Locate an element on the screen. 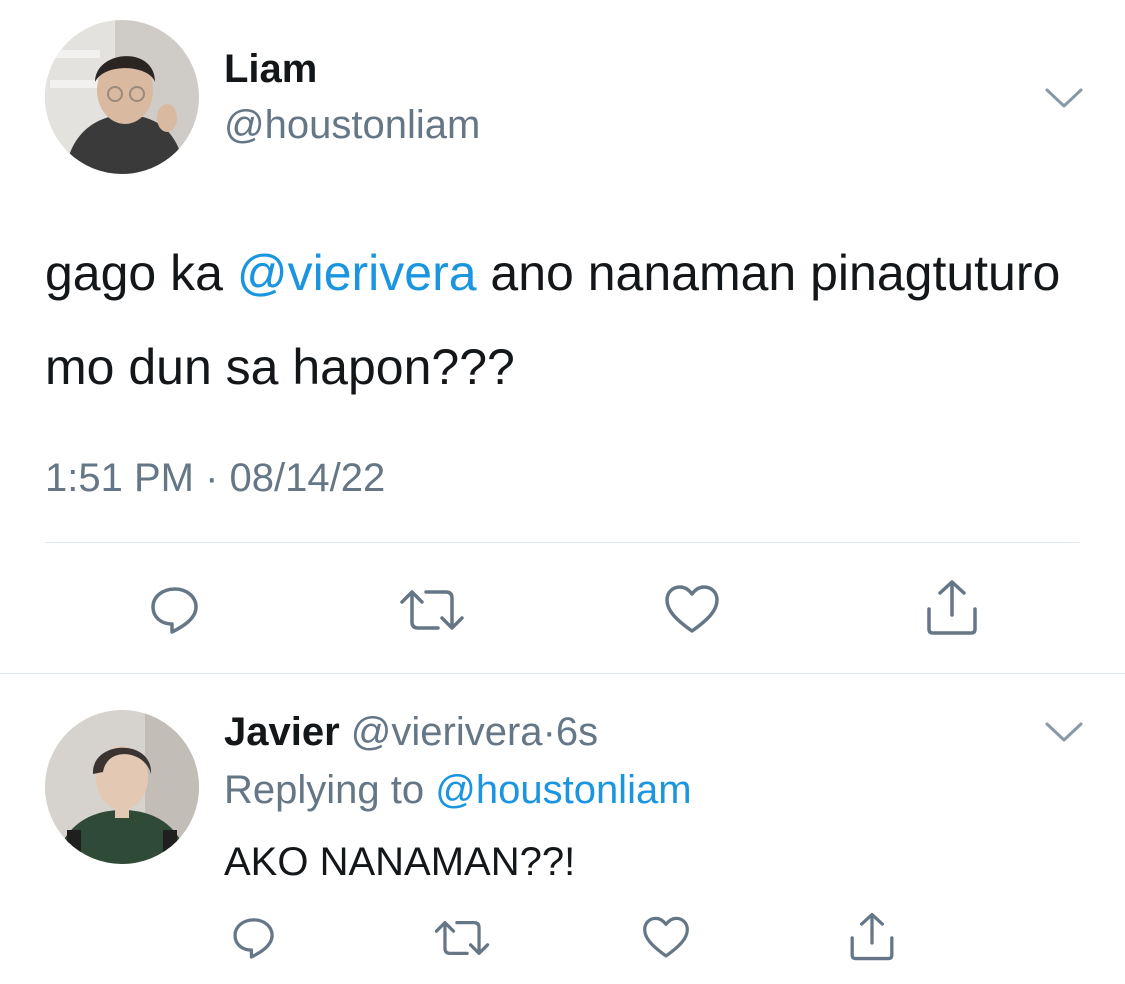  tweet-separator is located at coordinates (562, 673).